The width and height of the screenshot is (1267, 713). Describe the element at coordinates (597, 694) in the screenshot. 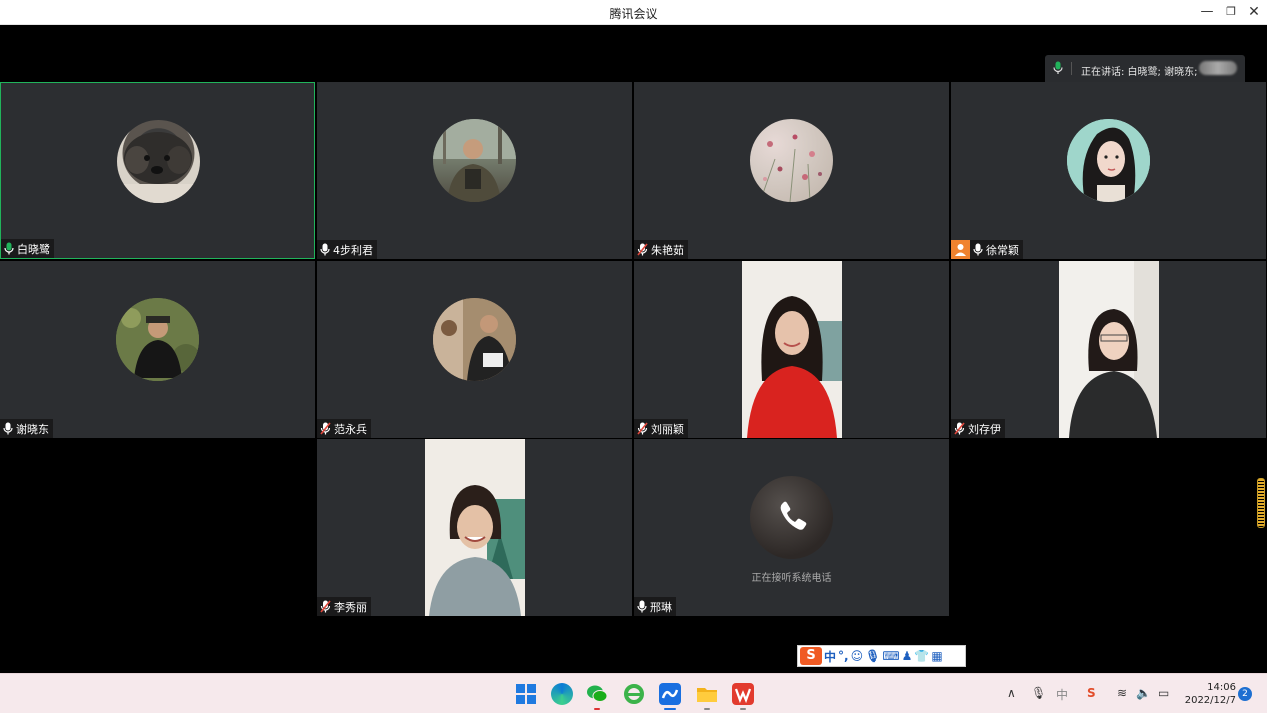

I see `wechat-icon` at that location.